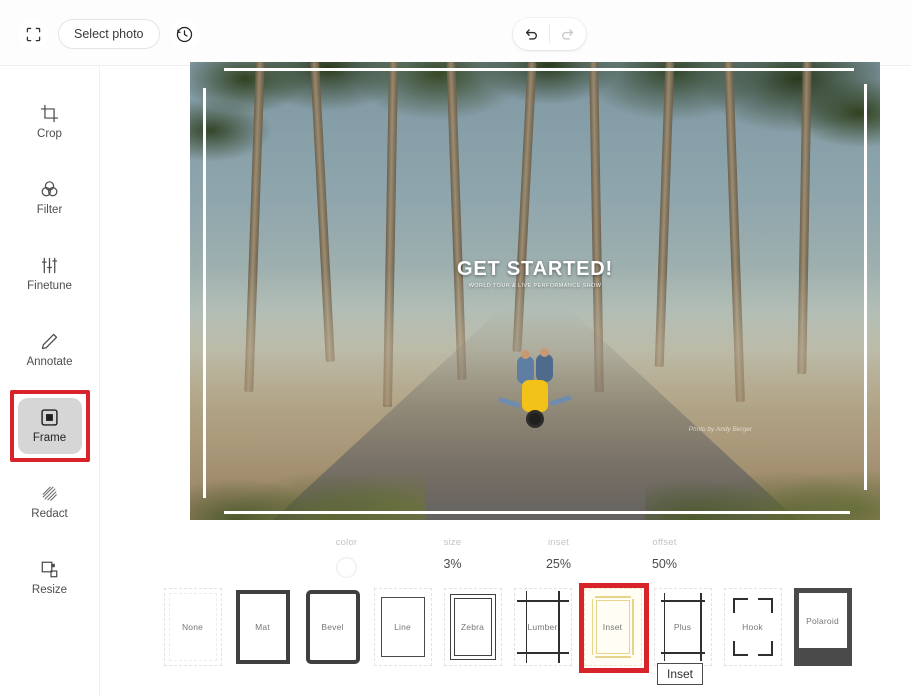  I want to click on sidebar-item-label-frame: Frame, so click(49, 438).